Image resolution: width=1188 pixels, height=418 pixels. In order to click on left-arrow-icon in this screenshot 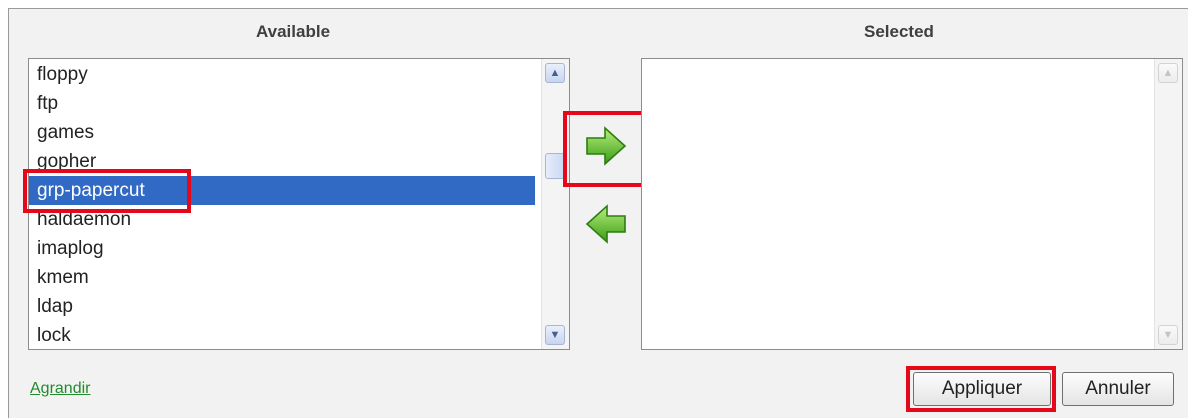, I will do `click(605, 224)`.